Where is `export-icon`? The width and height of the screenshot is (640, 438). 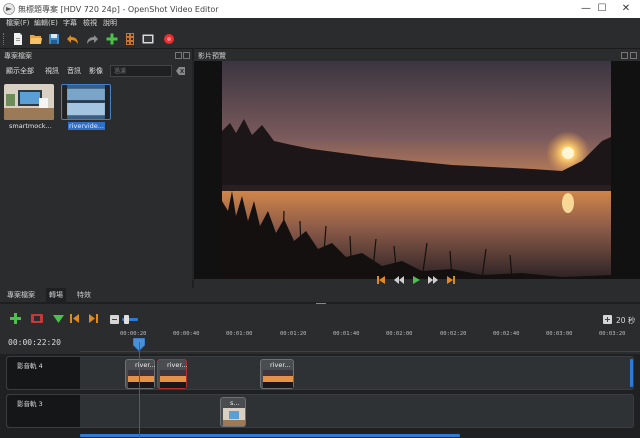 export-icon is located at coordinates (169, 39).